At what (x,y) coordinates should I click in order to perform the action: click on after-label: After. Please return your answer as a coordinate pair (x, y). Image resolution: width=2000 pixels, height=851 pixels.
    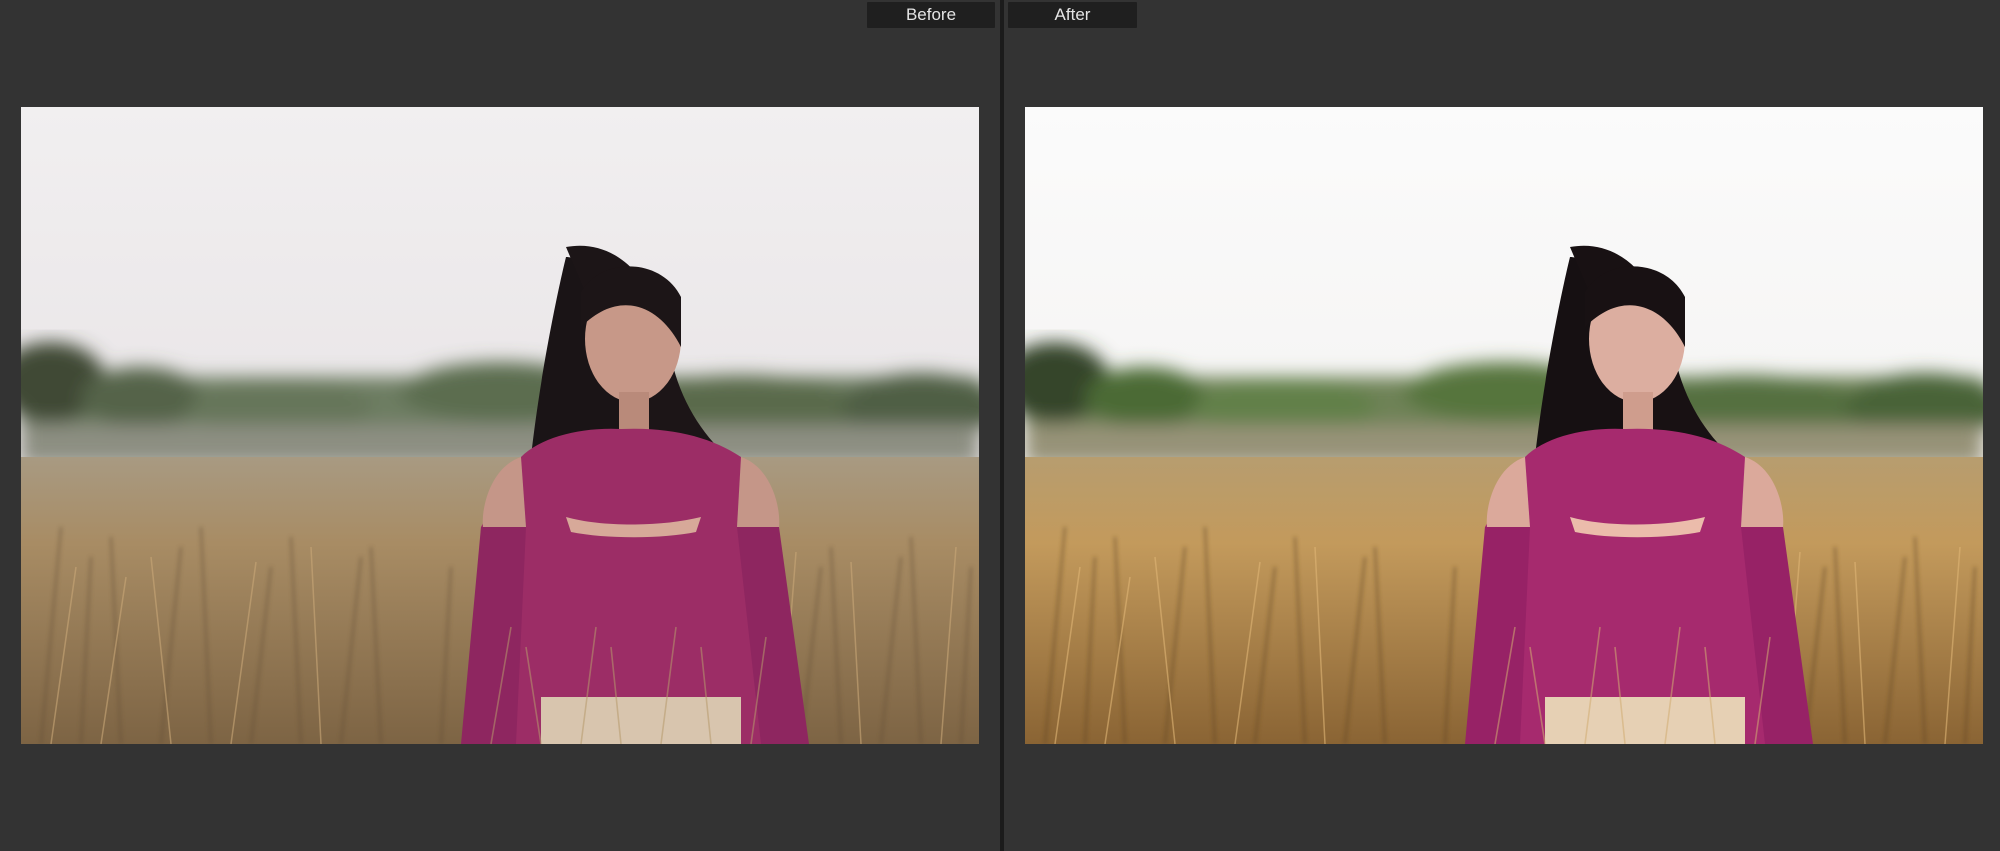
    Looking at the image, I should click on (1072, 15).